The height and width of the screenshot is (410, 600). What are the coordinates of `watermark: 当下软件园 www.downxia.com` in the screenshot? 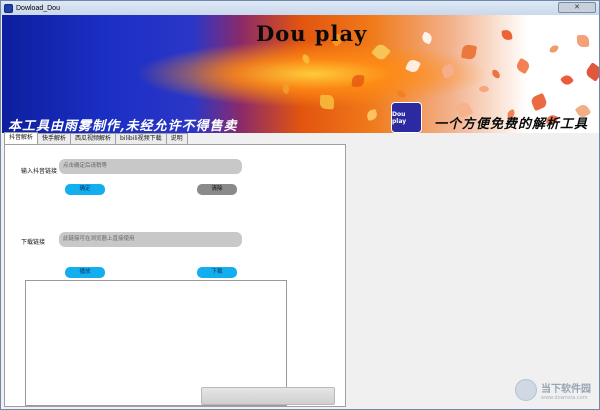 It's located at (553, 390).